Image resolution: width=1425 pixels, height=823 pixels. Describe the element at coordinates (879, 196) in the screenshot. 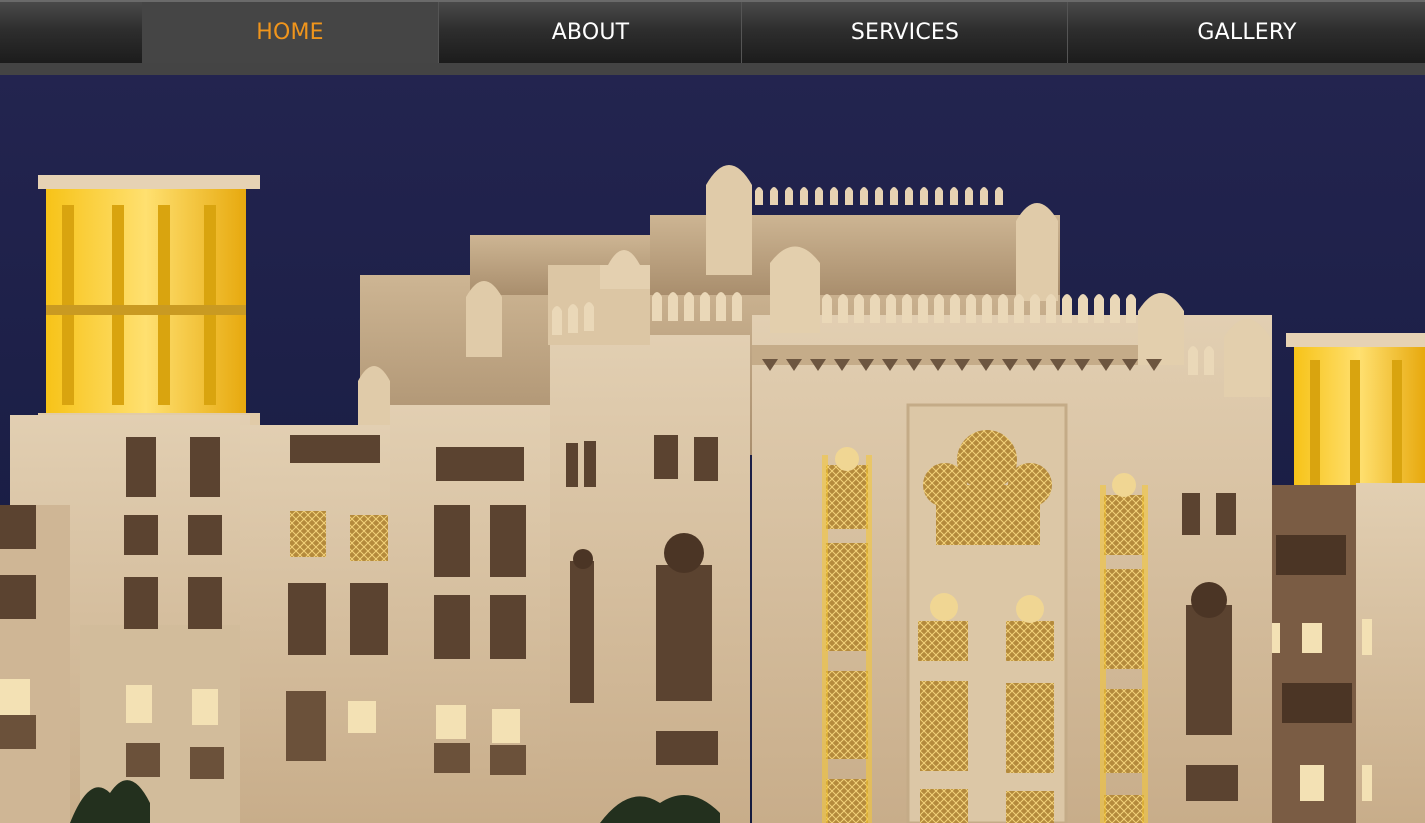

I see `back-merlons` at that location.